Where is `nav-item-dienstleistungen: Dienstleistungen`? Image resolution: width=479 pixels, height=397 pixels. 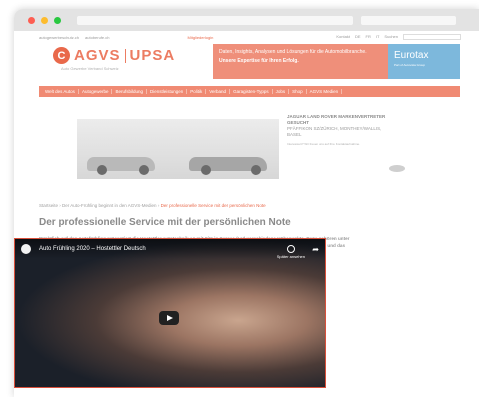
nav-item-dienstleistungen: Dienstleistungen is located at coordinates (167, 91).